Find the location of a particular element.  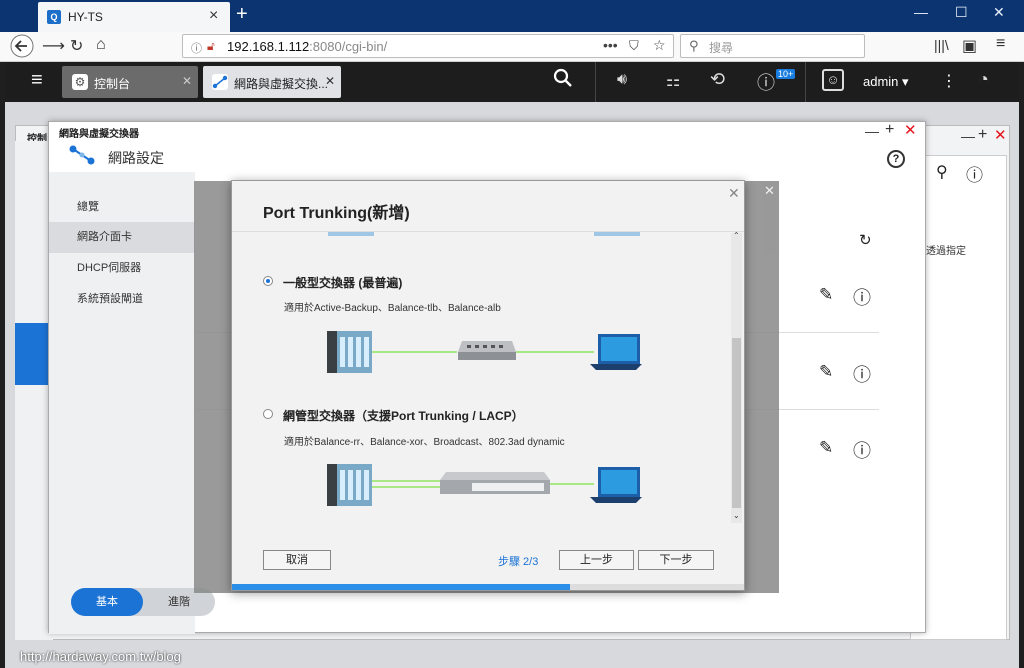

minimize-window-icon: — is located at coordinates (921, 12).